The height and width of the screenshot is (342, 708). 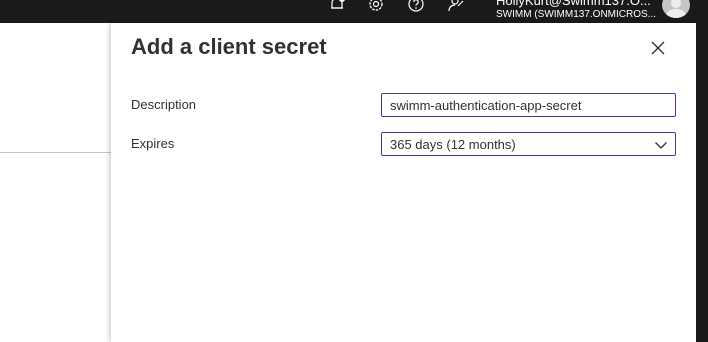 I want to click on expires-label: Expires, so click(x=153, y=143).